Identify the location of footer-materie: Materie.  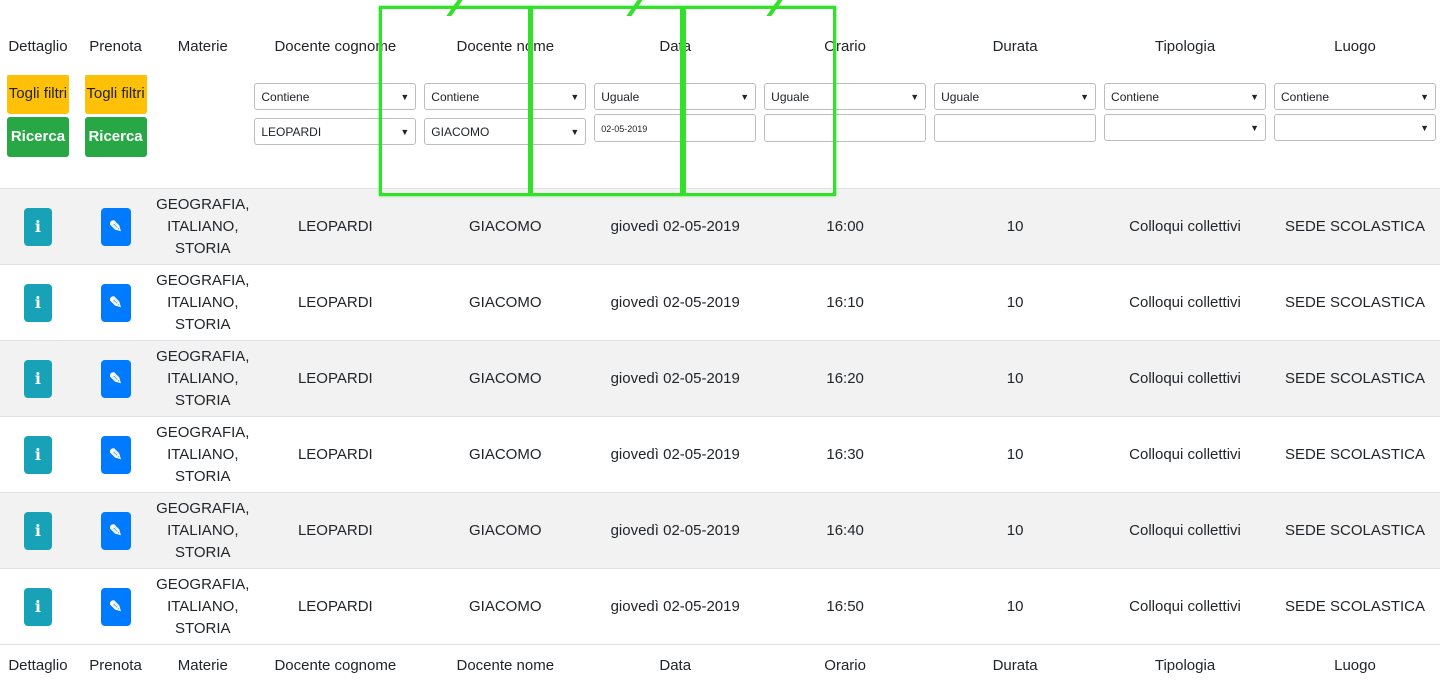
(203, 664).